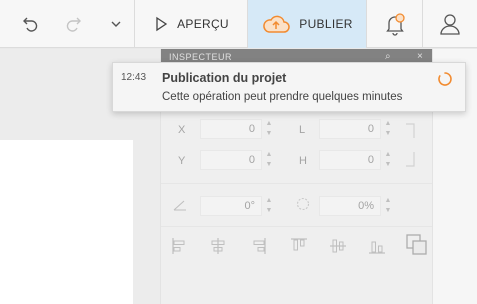  I want to click on opacity-input: 0%, so click(350, 206).